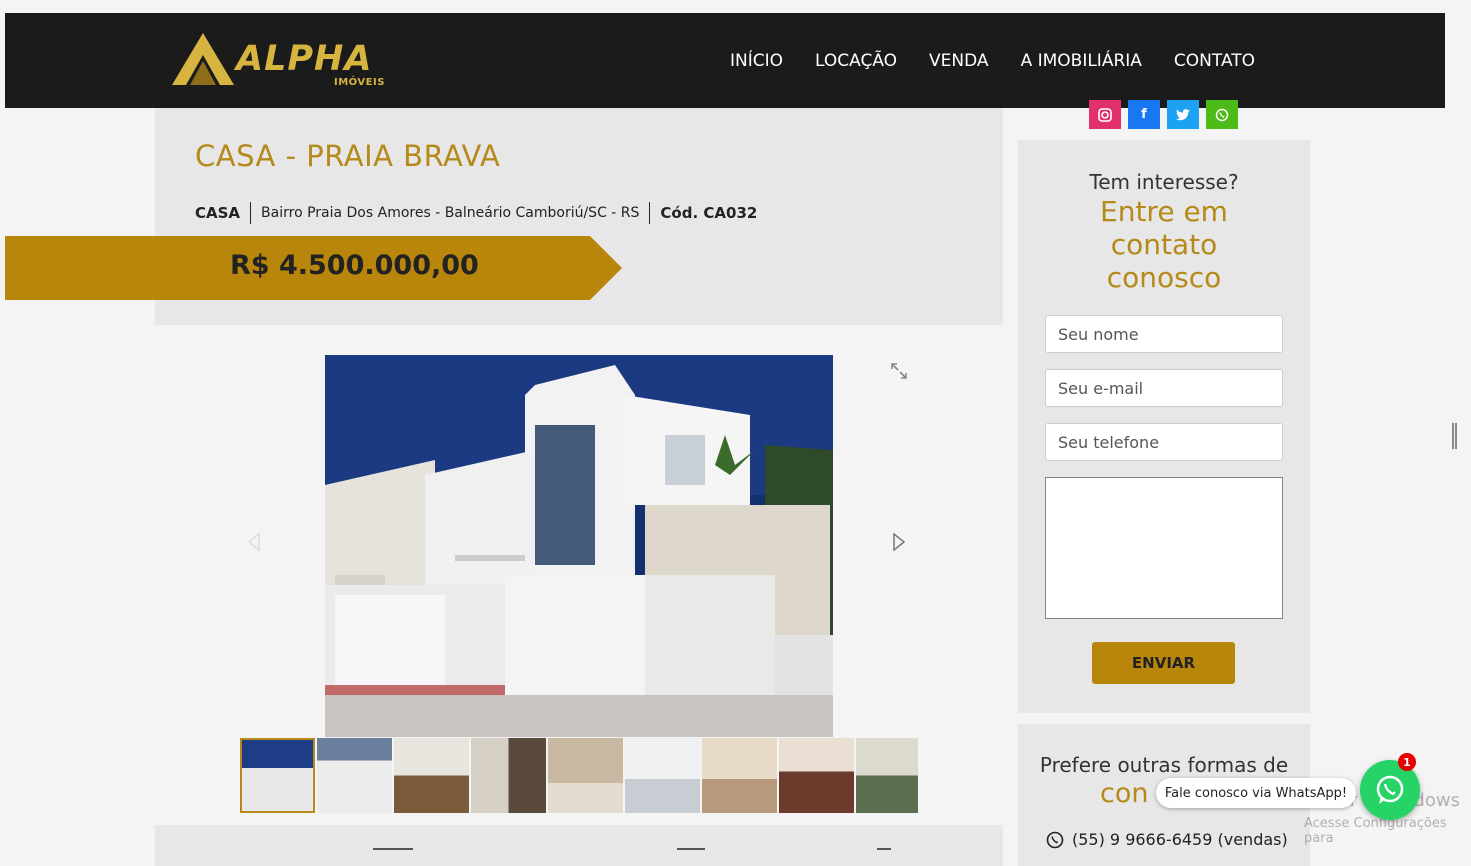  I want to click on gallery-thumbnails, so click(579, 775).